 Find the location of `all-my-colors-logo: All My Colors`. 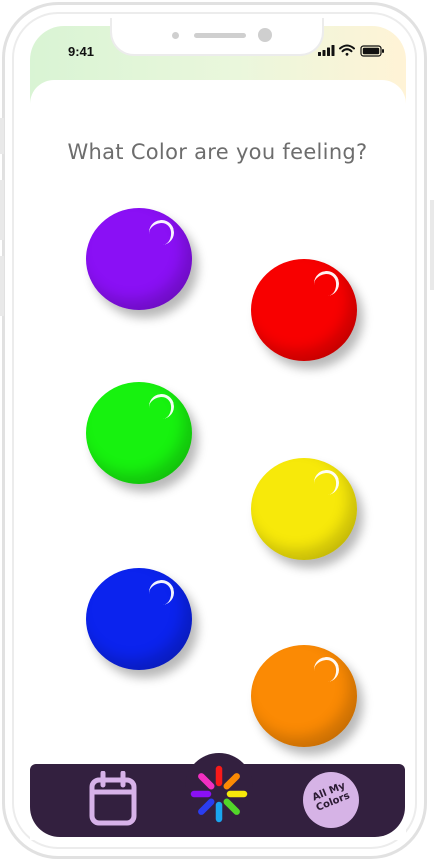

all-my-colors-logo: All My Colors is located at coordinates (331, 800).